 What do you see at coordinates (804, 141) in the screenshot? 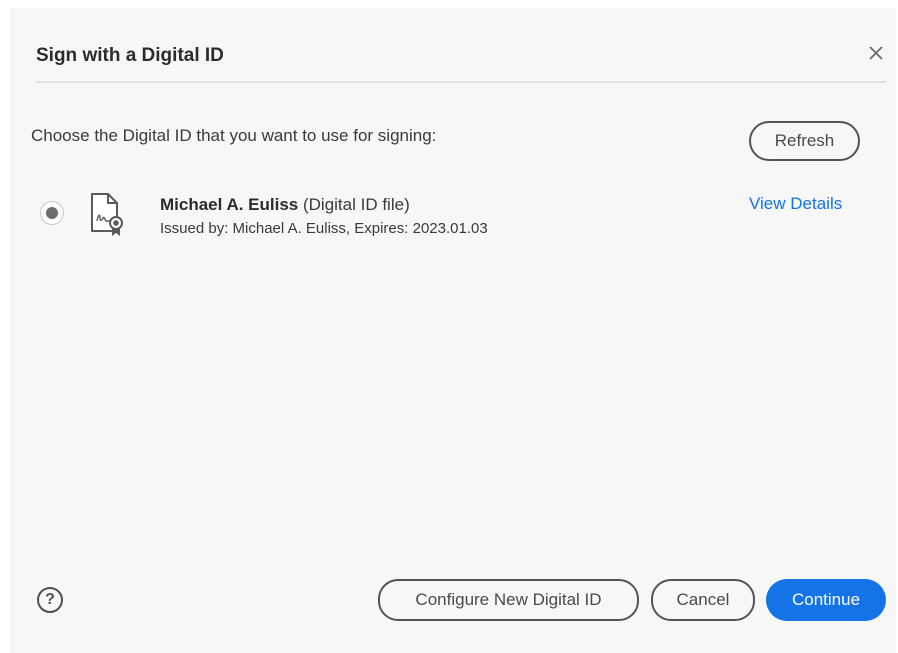
I see `refresh-button: Refresh` at bounding box center [804, 141].